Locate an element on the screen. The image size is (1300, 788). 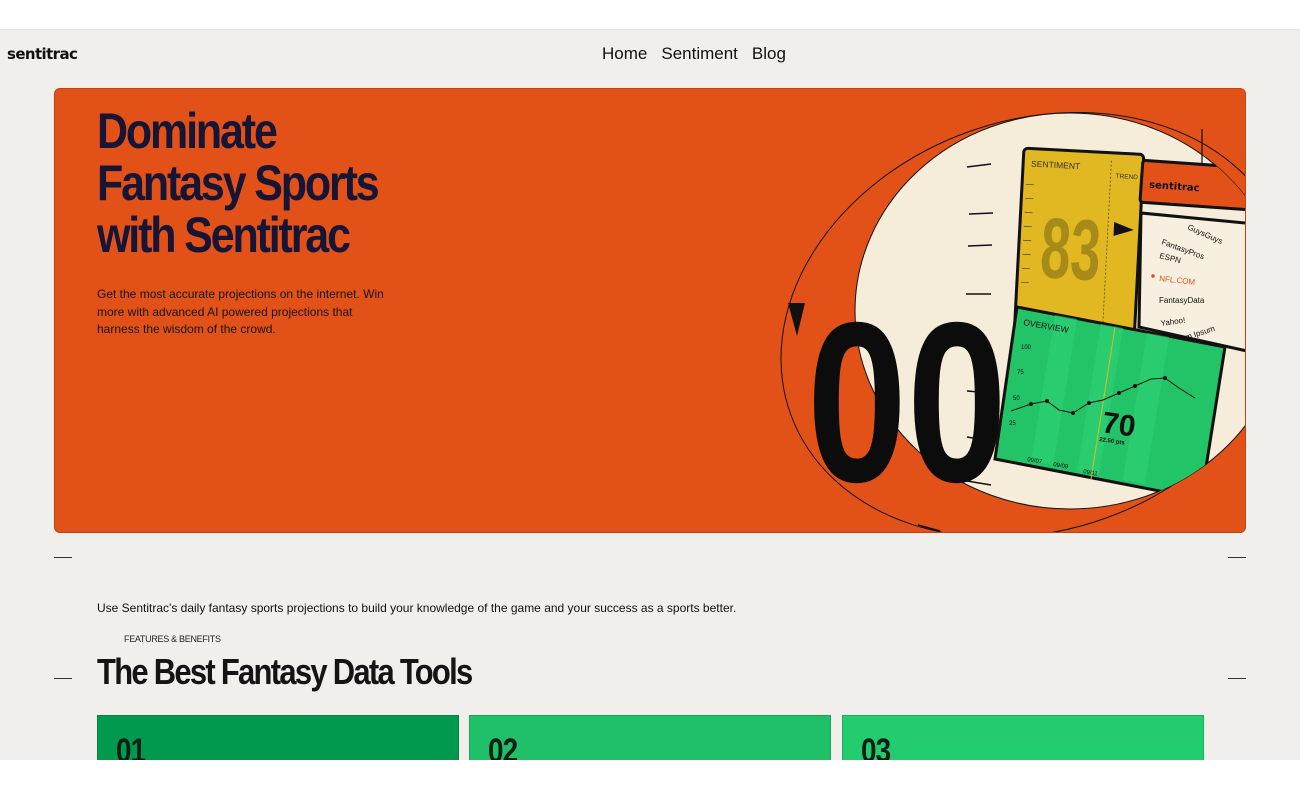
main-nav: Home Sentiment Blog is located at coordinates (694, 54).